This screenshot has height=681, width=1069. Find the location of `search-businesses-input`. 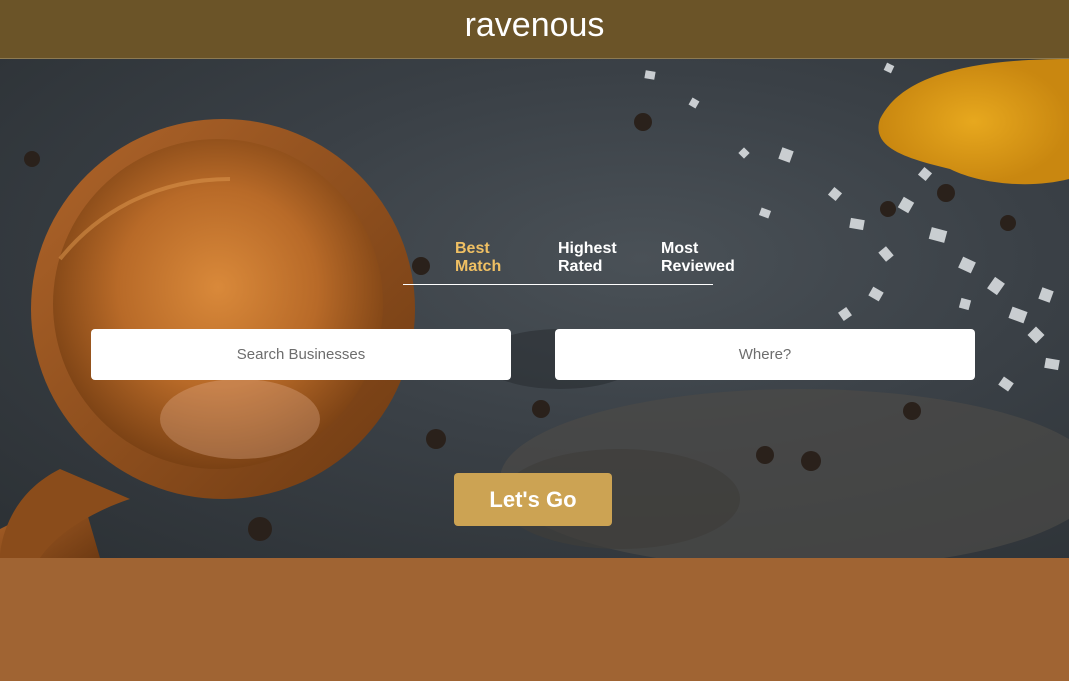

search-businesses-input is located at coordinates (301, 354).